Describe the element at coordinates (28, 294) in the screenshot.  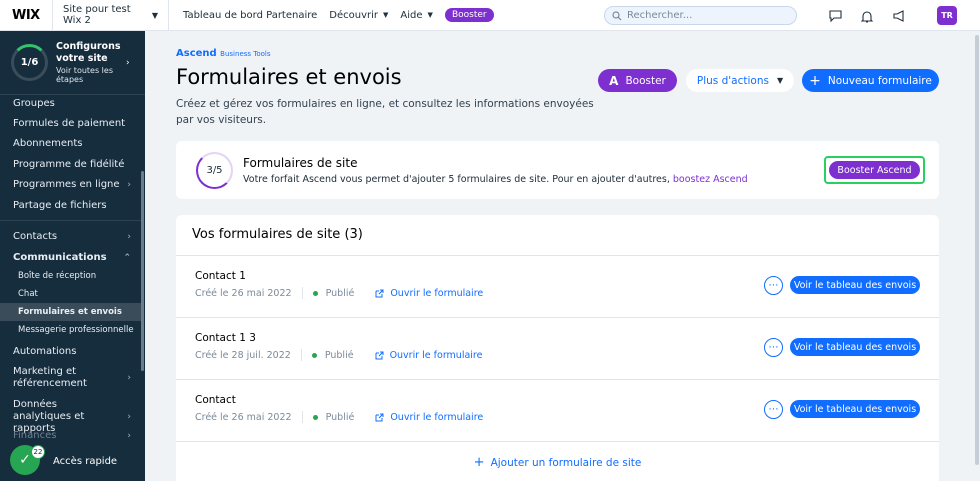
I see `sidebar-sub-chat: Chat` at that location.